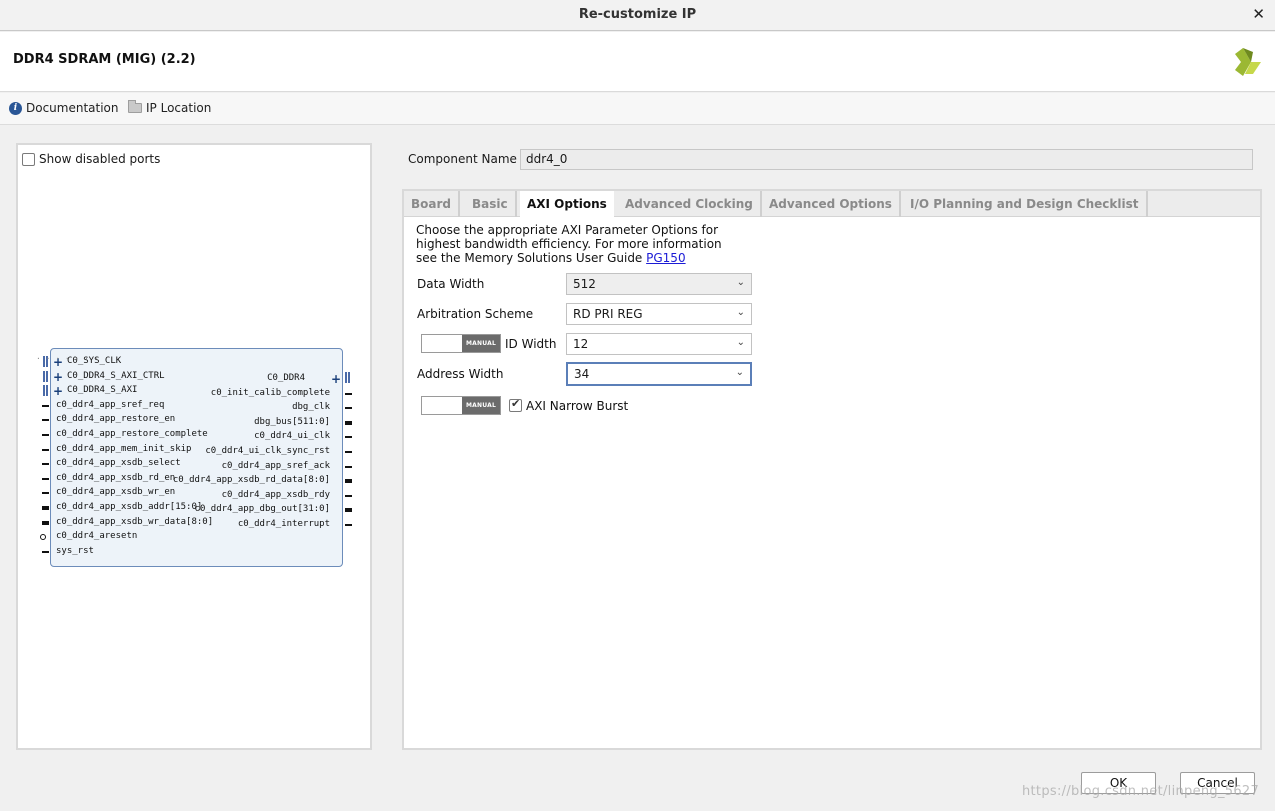 This screenshot has width=1275, height=811. I want to click on left-pin-label: c0_ddr4_app_sref_req, so click(110, 404).